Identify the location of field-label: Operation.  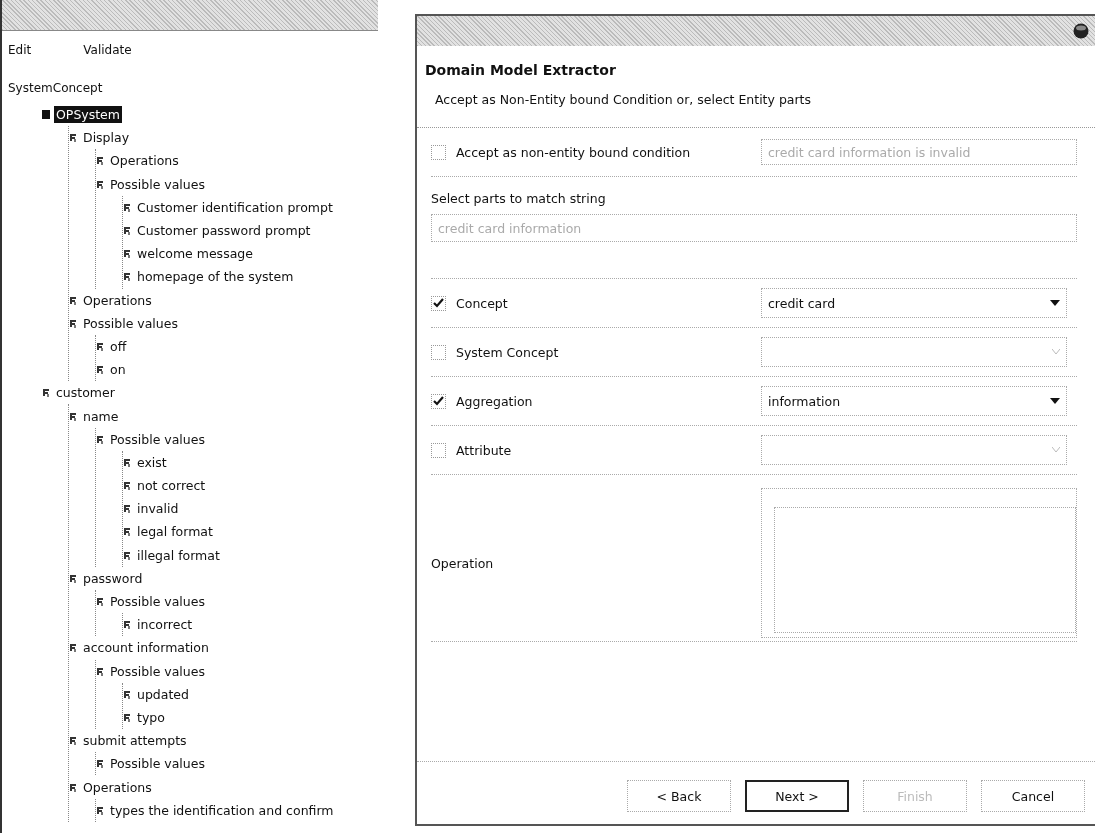
(463, 563).